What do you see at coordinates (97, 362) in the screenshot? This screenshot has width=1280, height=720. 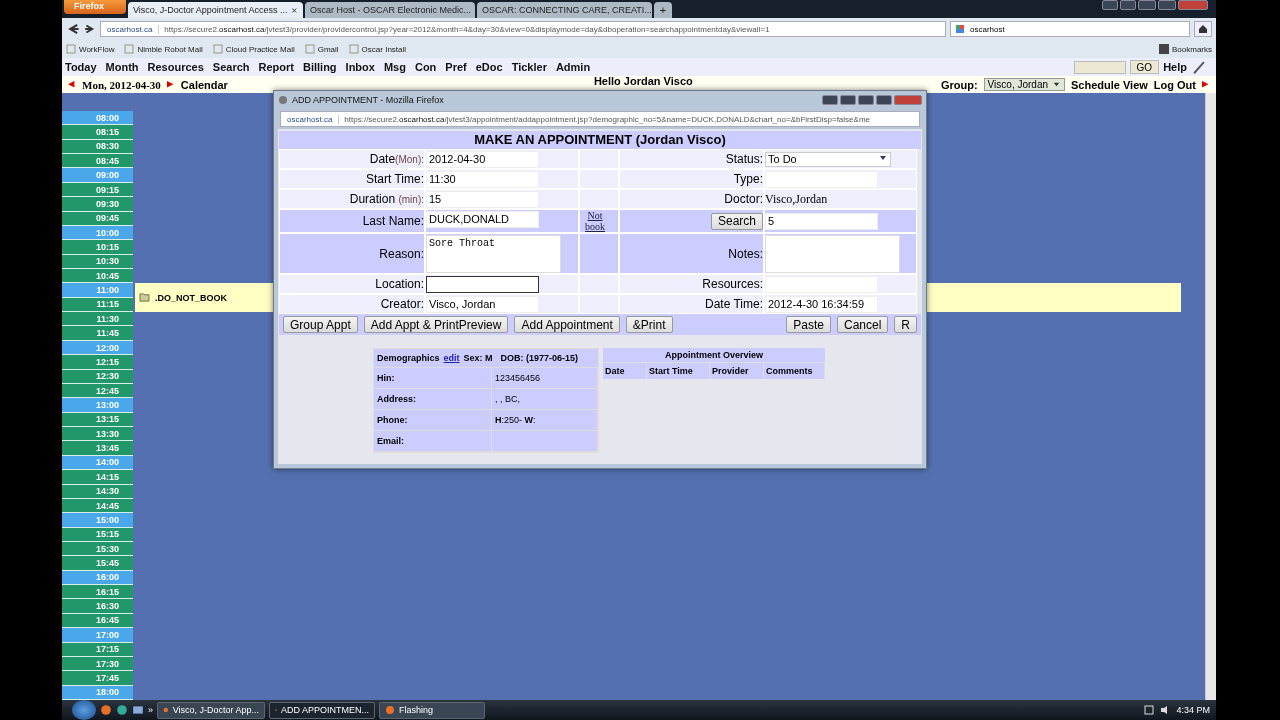 I see `time-slot: 12:15` at bounding box center [97, 362].